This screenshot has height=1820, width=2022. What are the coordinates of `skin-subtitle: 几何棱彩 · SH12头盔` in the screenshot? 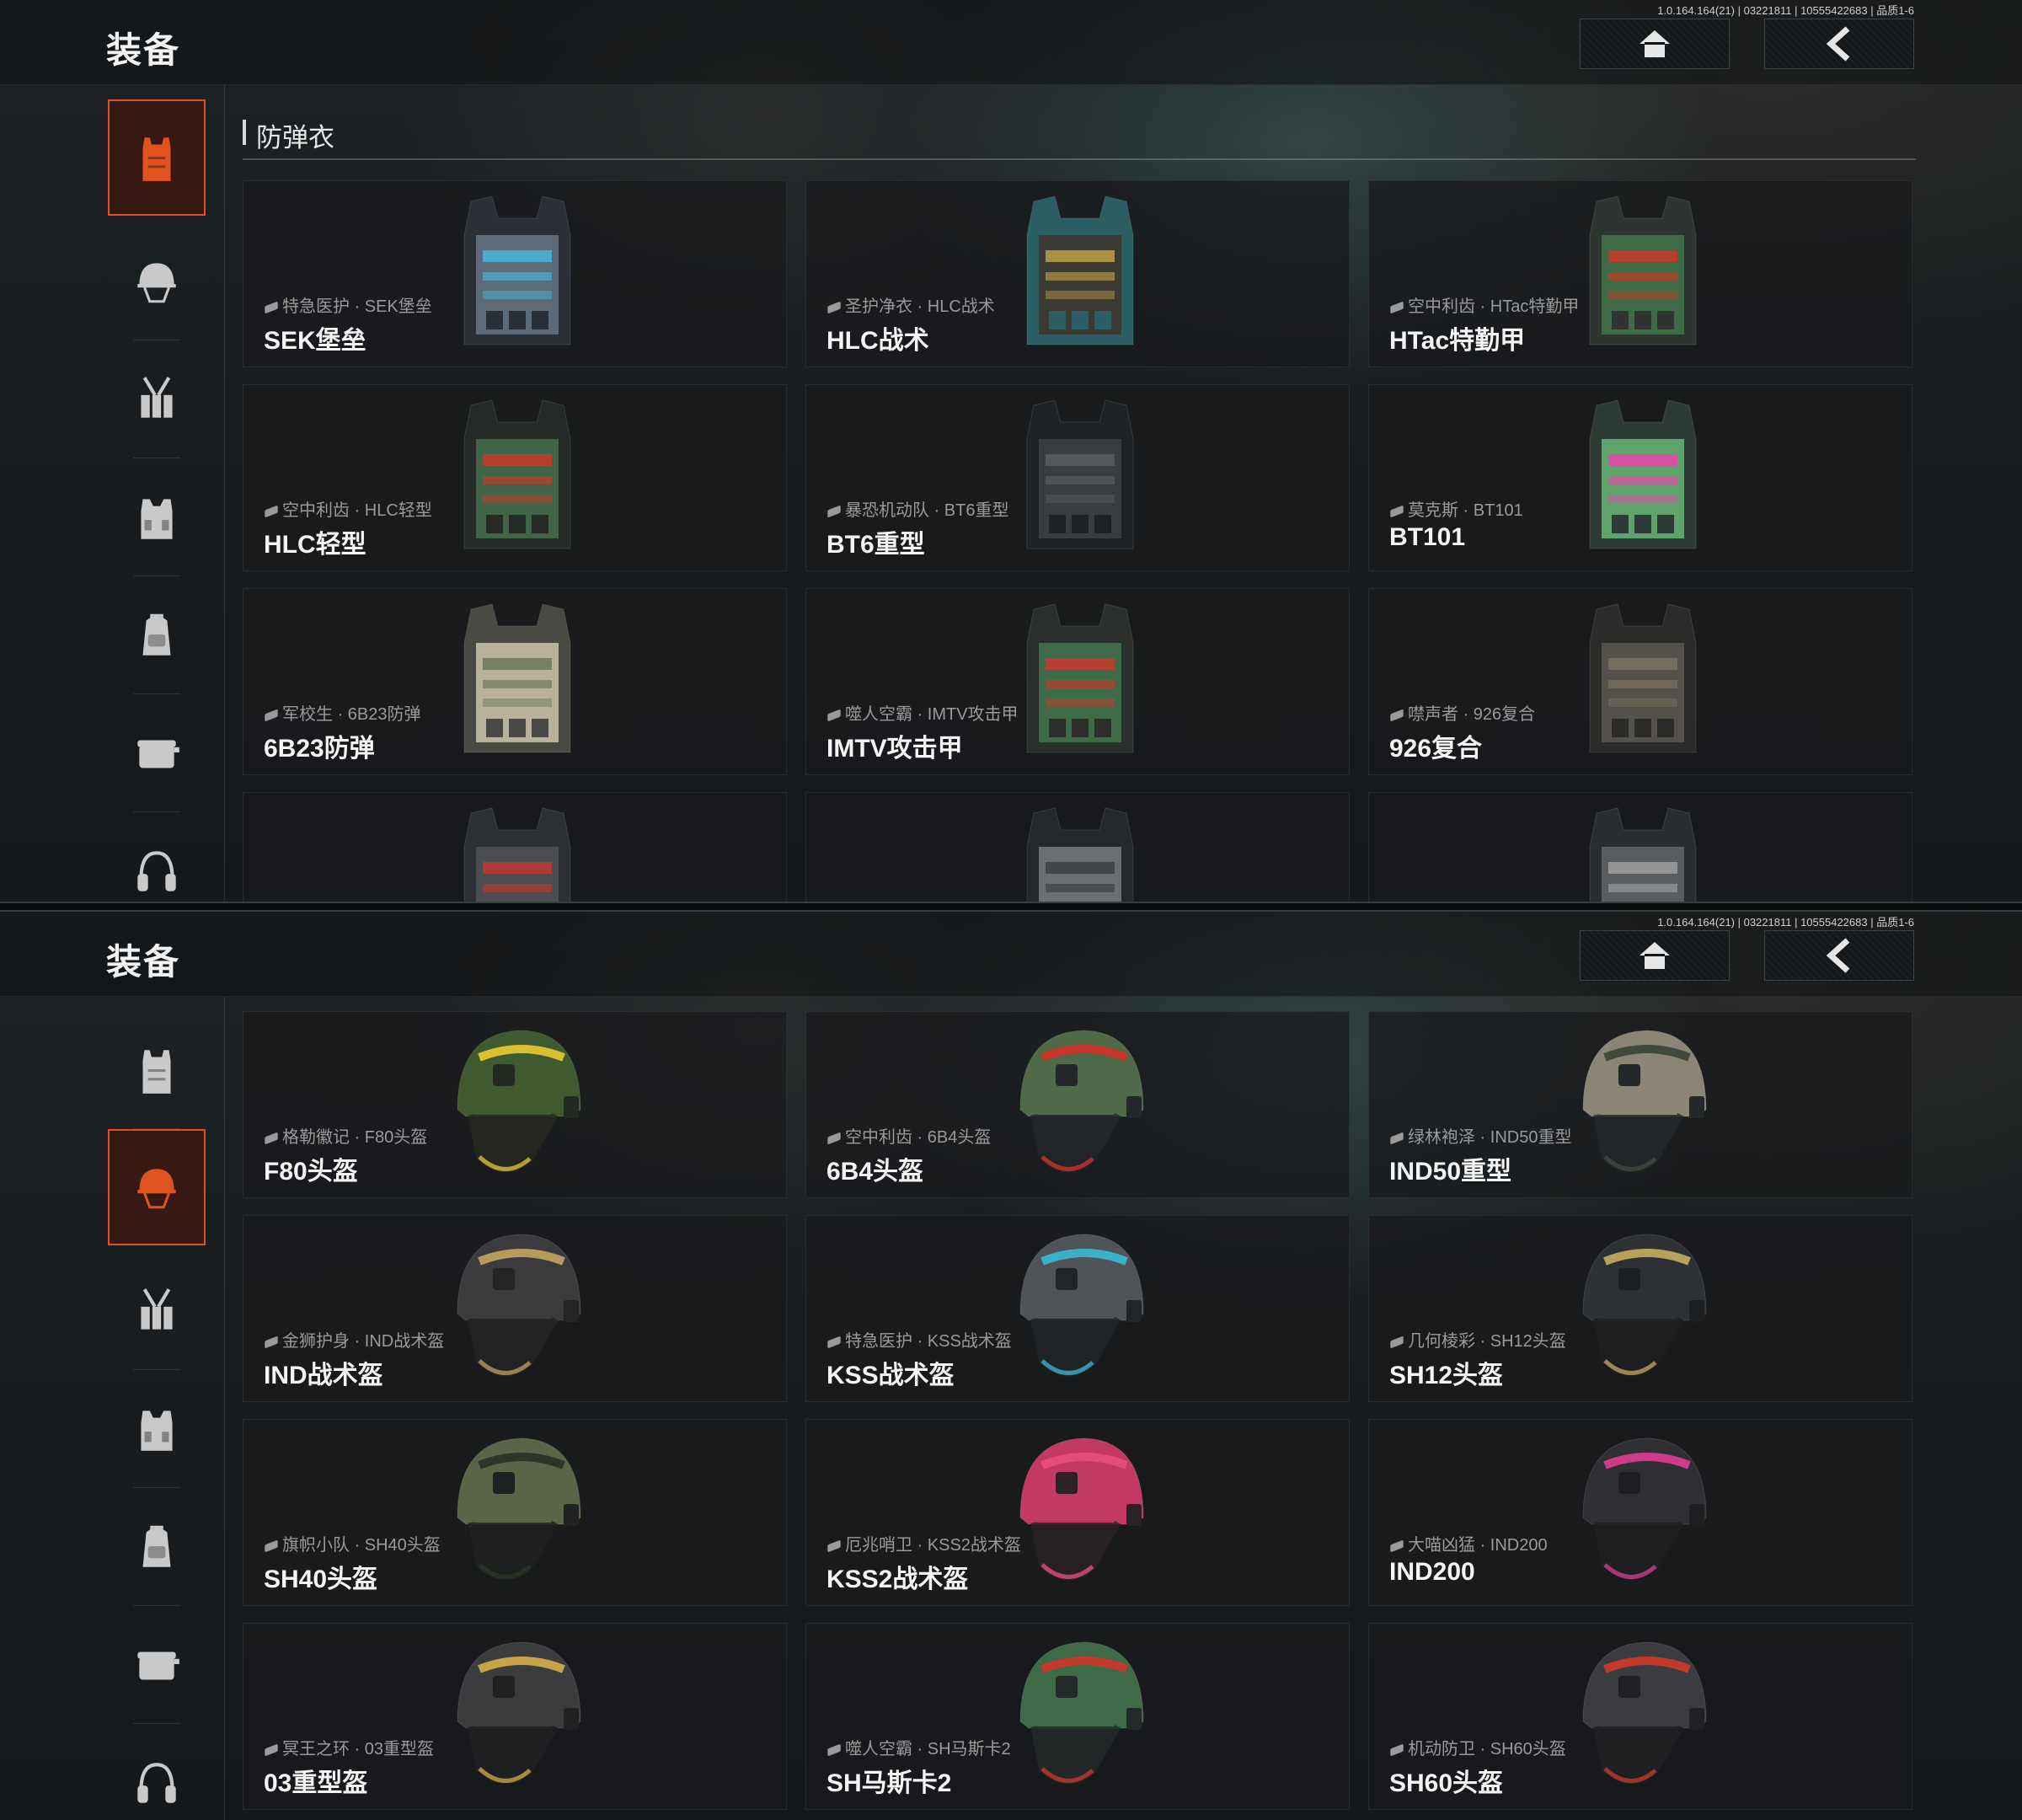 It's located at (1478, 1339).